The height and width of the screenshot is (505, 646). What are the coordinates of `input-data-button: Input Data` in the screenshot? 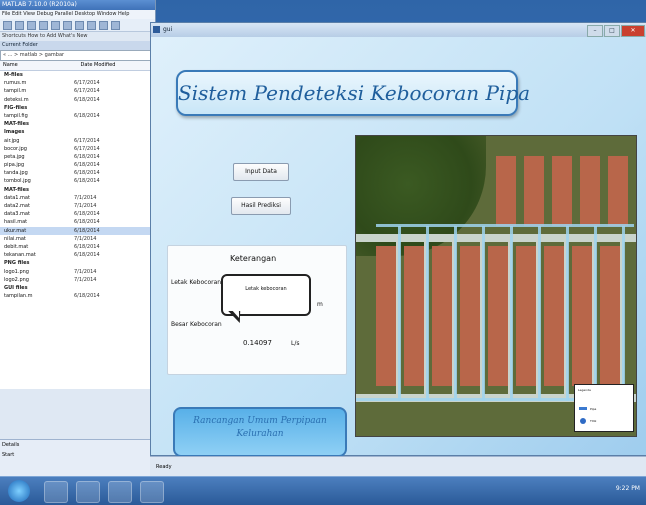 It's located at (261, 172).